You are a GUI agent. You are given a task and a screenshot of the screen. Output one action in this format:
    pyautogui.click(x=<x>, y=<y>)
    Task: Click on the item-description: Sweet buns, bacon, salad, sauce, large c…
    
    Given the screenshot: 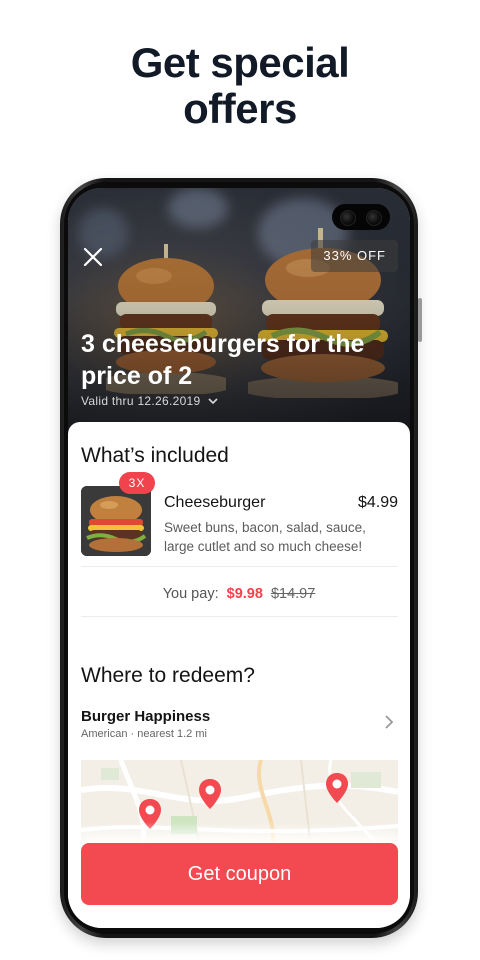 What is the action you would take?
    pyautogui.click(x=265, y=537)
    